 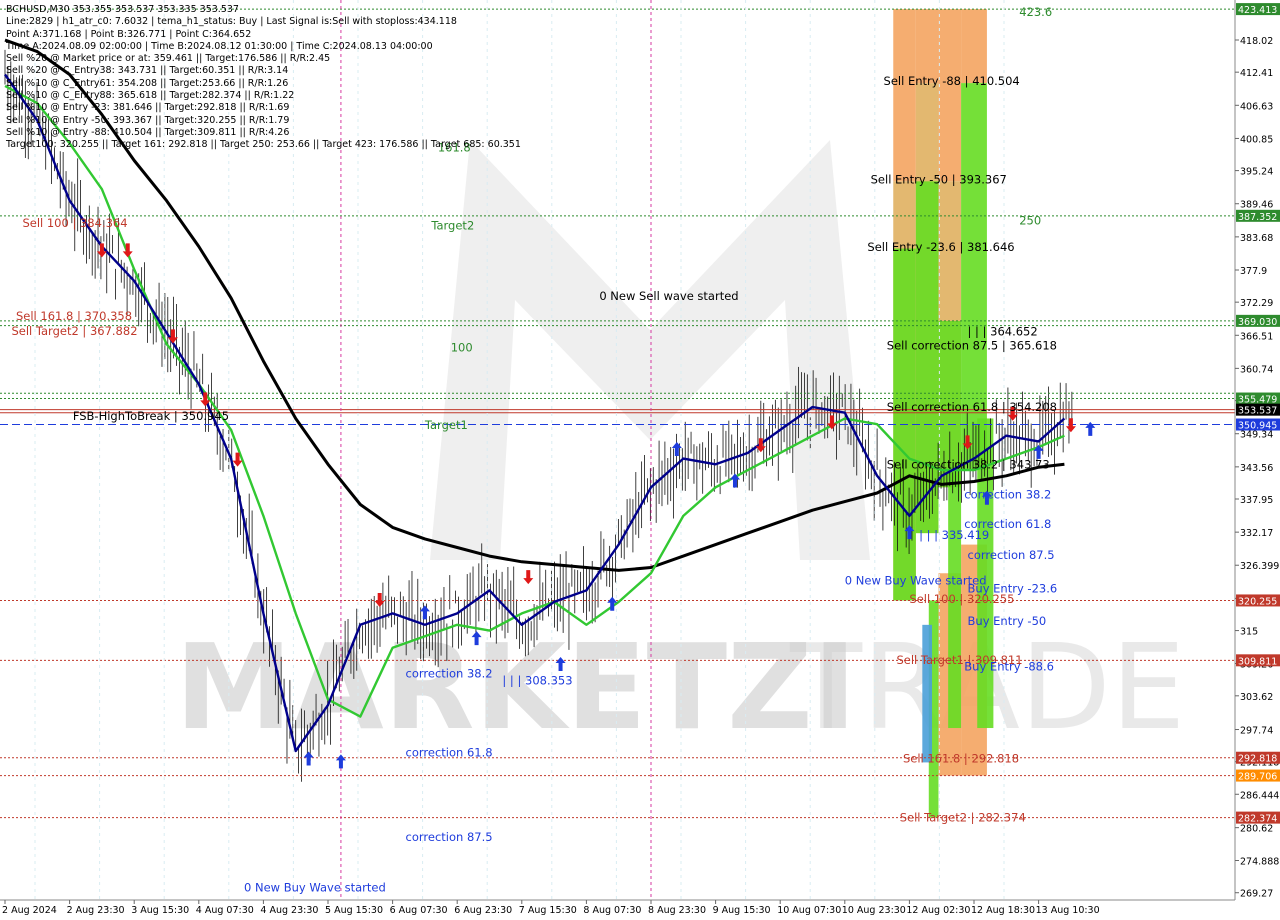 What do you see at coordinates (449, 753) in the screenshot?
I see `annotation-label: correction 61.8` at bounding box center [449, 753].